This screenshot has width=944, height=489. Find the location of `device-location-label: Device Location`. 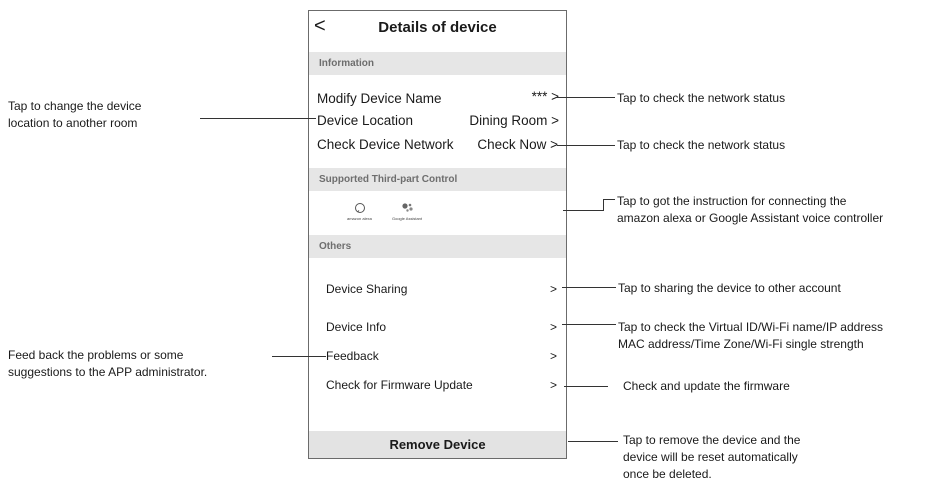

device-location-label: Device Location is located at coordinates (365, 120).